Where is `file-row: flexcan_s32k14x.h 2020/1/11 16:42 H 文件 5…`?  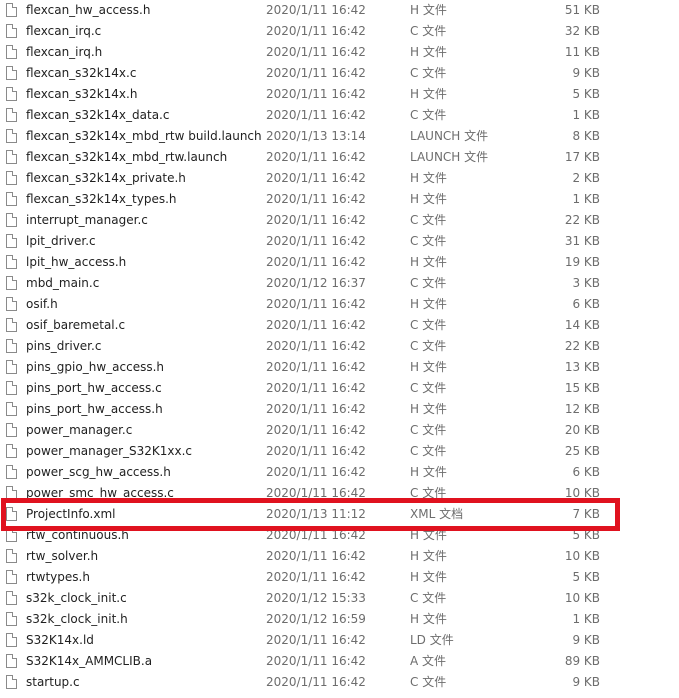
file-row: flexcan_s32k14x.h 2020/1/11 16:42 H 文件 5… is located at coordinates (300, 94).